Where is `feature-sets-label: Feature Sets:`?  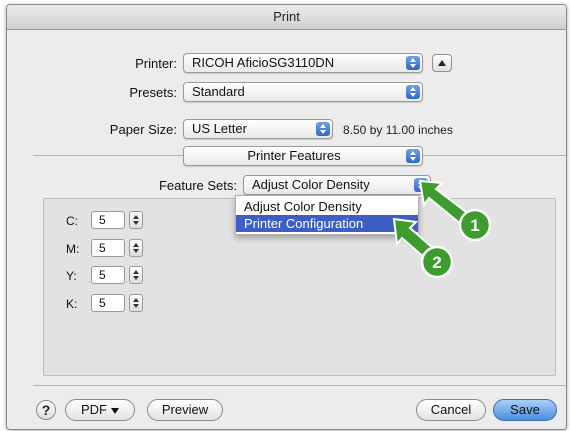
feature-sets-label: Feature Sets: is located at coordinates (197, 185).